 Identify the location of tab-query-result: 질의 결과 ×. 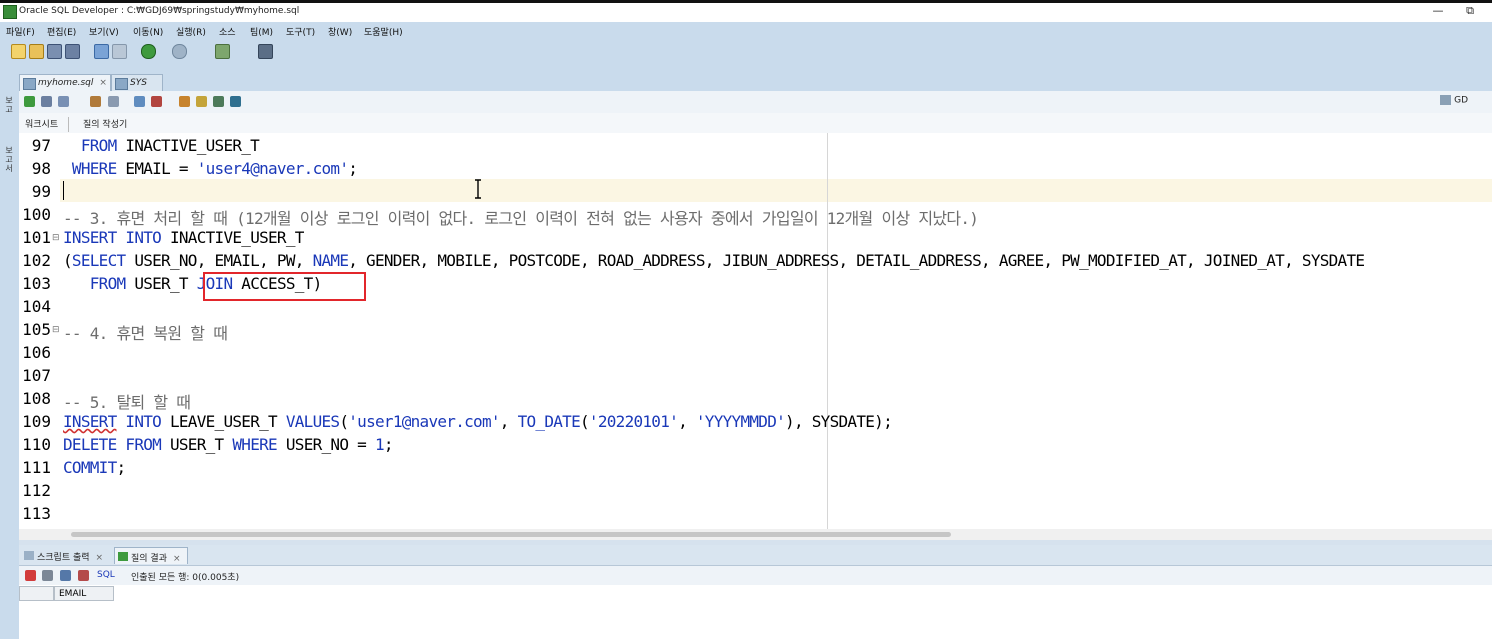
(151, 555).